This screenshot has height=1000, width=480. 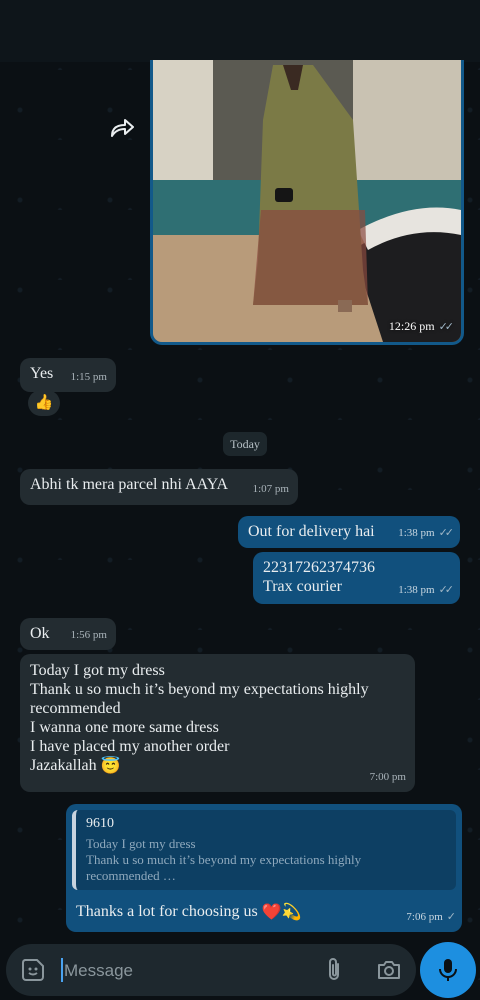 I want to click on incoming-message-ok: Ok 1:56 pm, so click(x=68, y=634).